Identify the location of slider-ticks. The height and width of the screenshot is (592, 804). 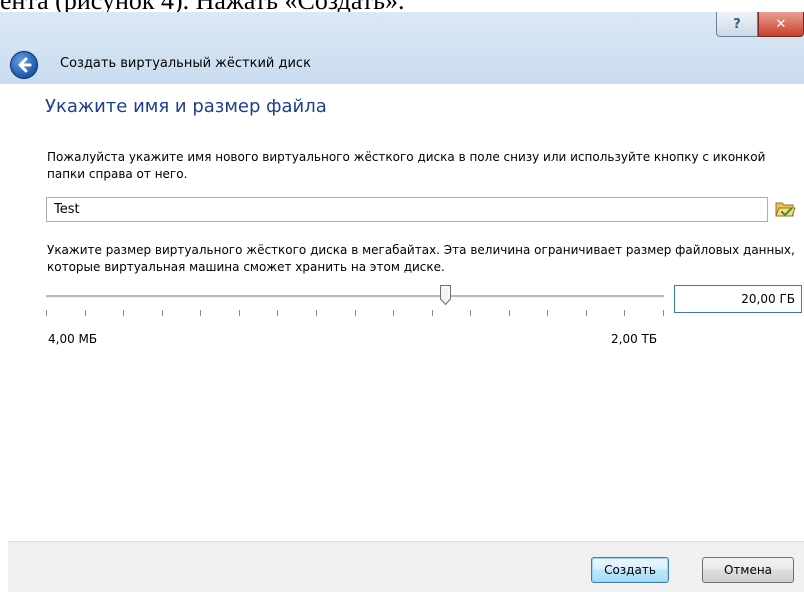
(355, 313).